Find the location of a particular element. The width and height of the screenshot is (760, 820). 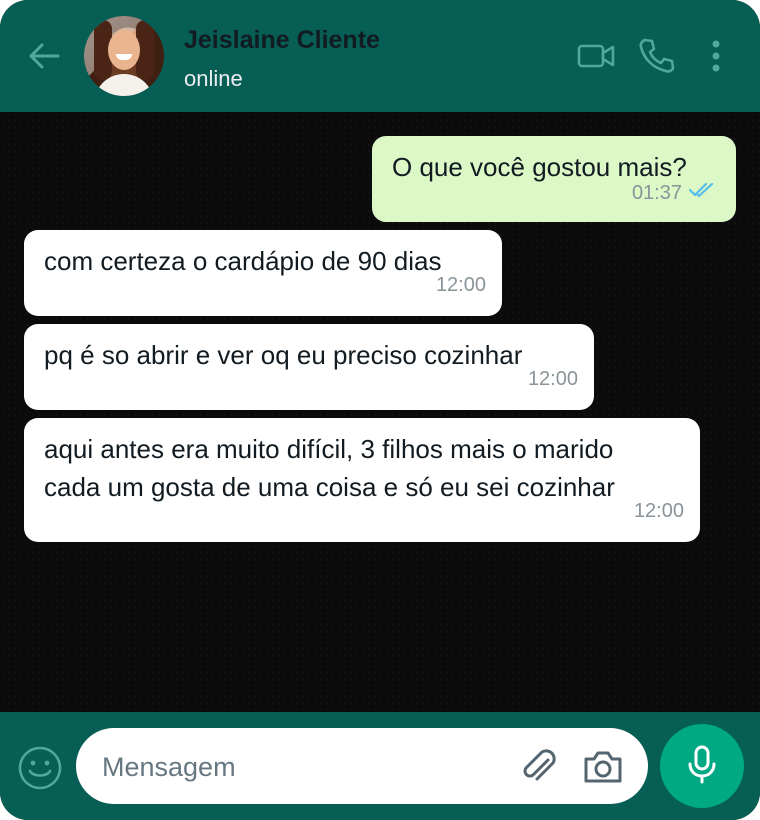

video-call-icon is located at coordinates (596, 56).